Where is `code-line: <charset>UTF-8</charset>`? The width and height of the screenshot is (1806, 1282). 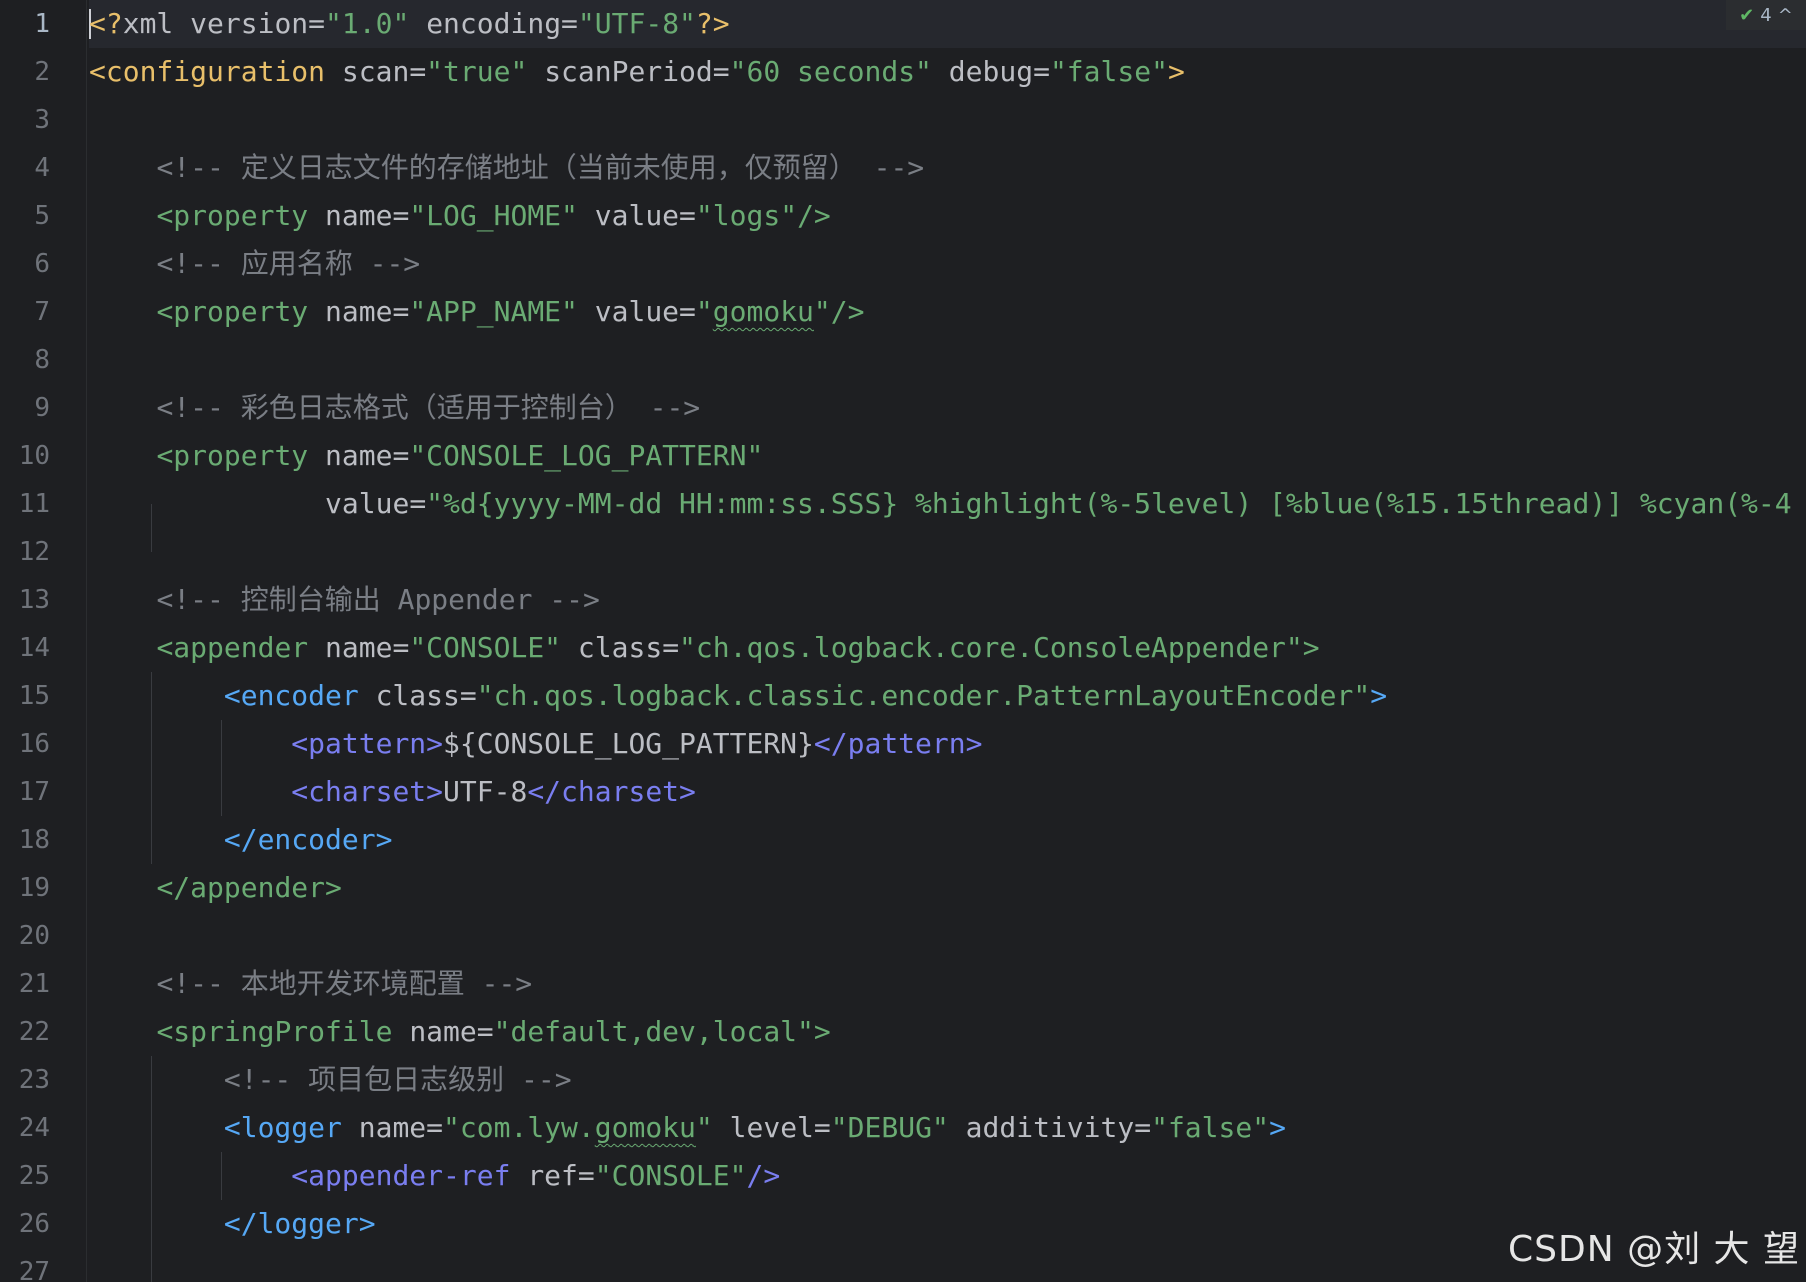
code-line: <charset>UTF-8</charset> is located at coordinates (392, 792).